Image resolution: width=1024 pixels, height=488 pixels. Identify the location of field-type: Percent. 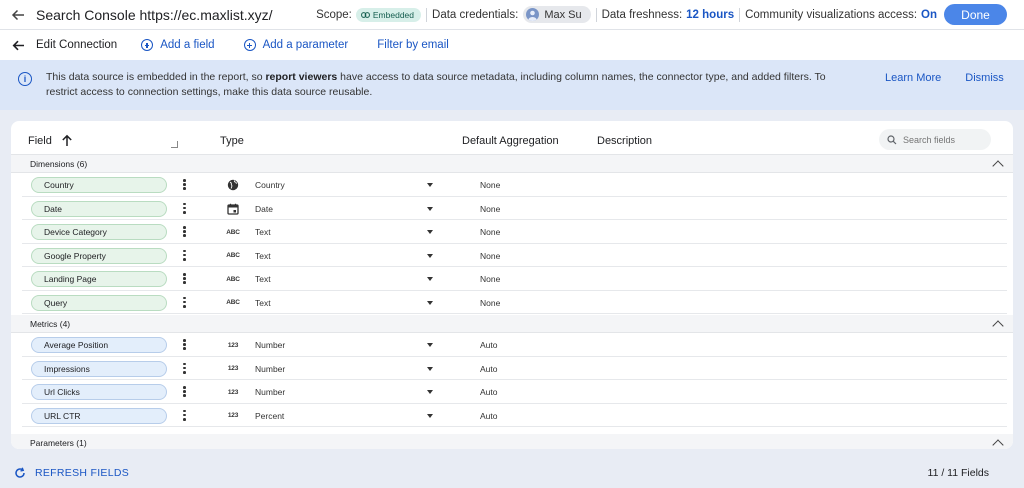
(269, 416).